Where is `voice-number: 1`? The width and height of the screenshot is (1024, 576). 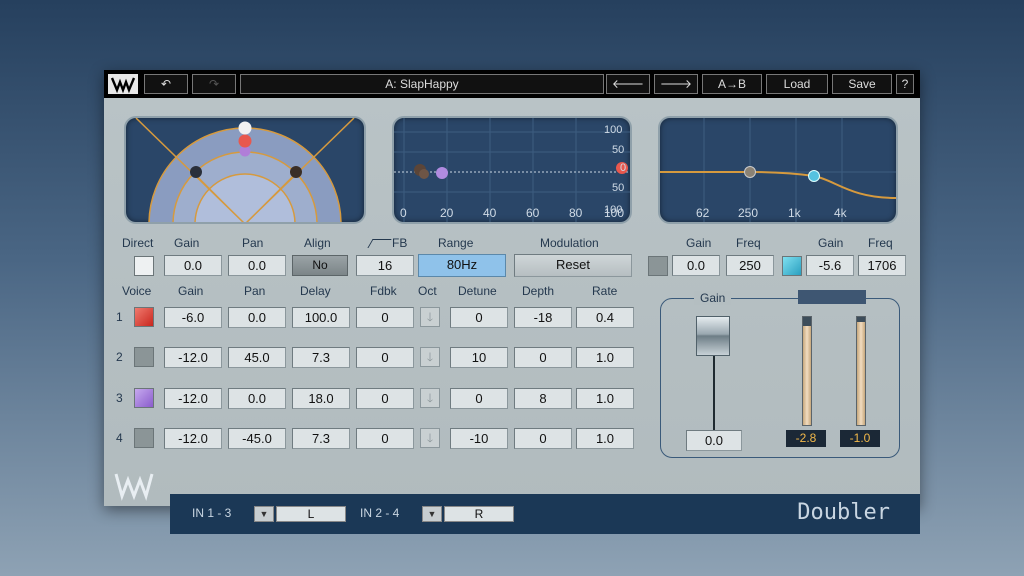
voice-number: 1 is located at coordinates (119, 317).